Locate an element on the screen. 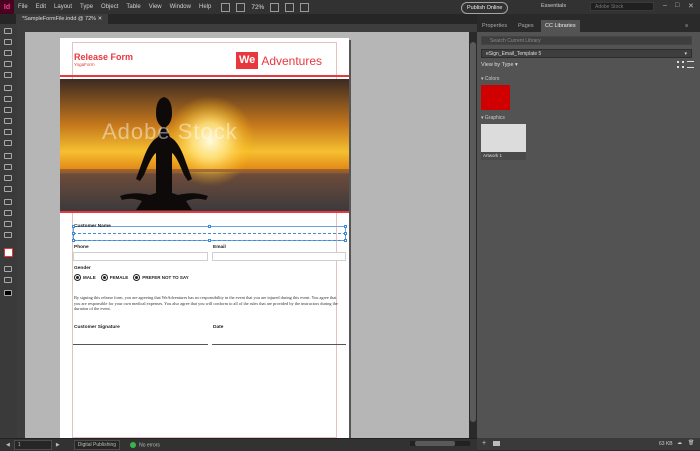 The height and width of the screenshot is (451, 700). screen-mode-icon is located at coordinates (290, 7).